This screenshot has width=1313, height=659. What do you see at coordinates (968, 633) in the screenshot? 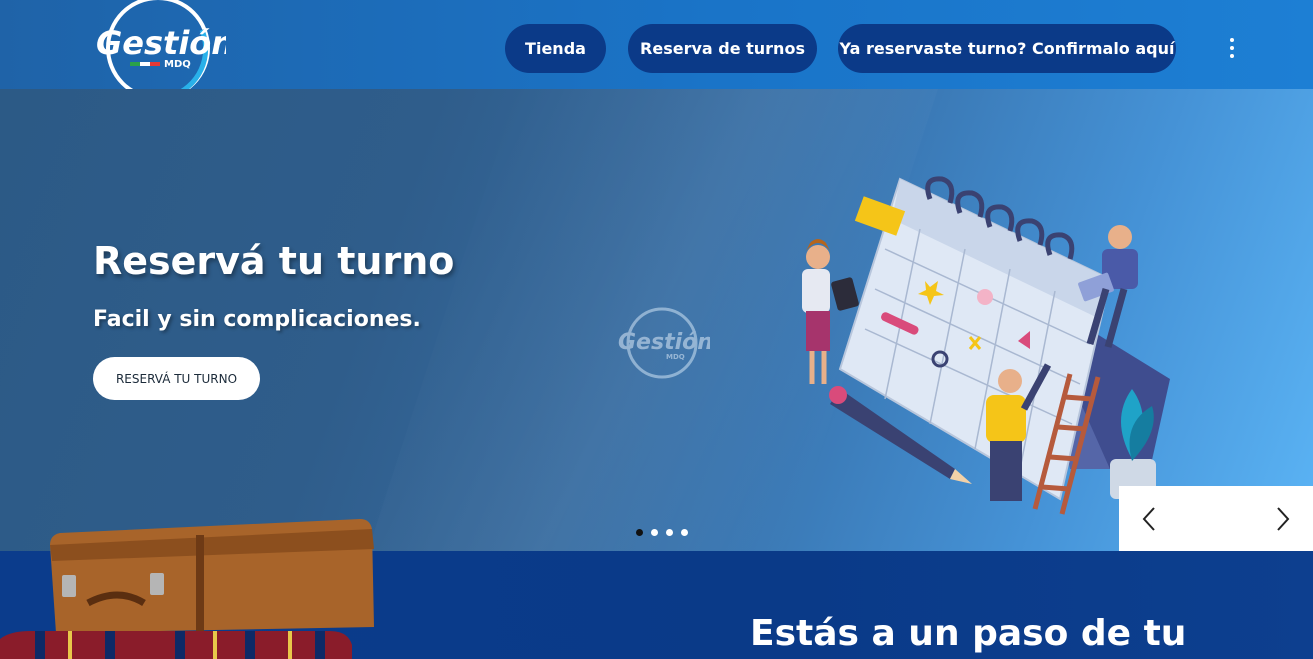
I see `section-title: Estás a un paso de tu` at bounding box center [968, 633].